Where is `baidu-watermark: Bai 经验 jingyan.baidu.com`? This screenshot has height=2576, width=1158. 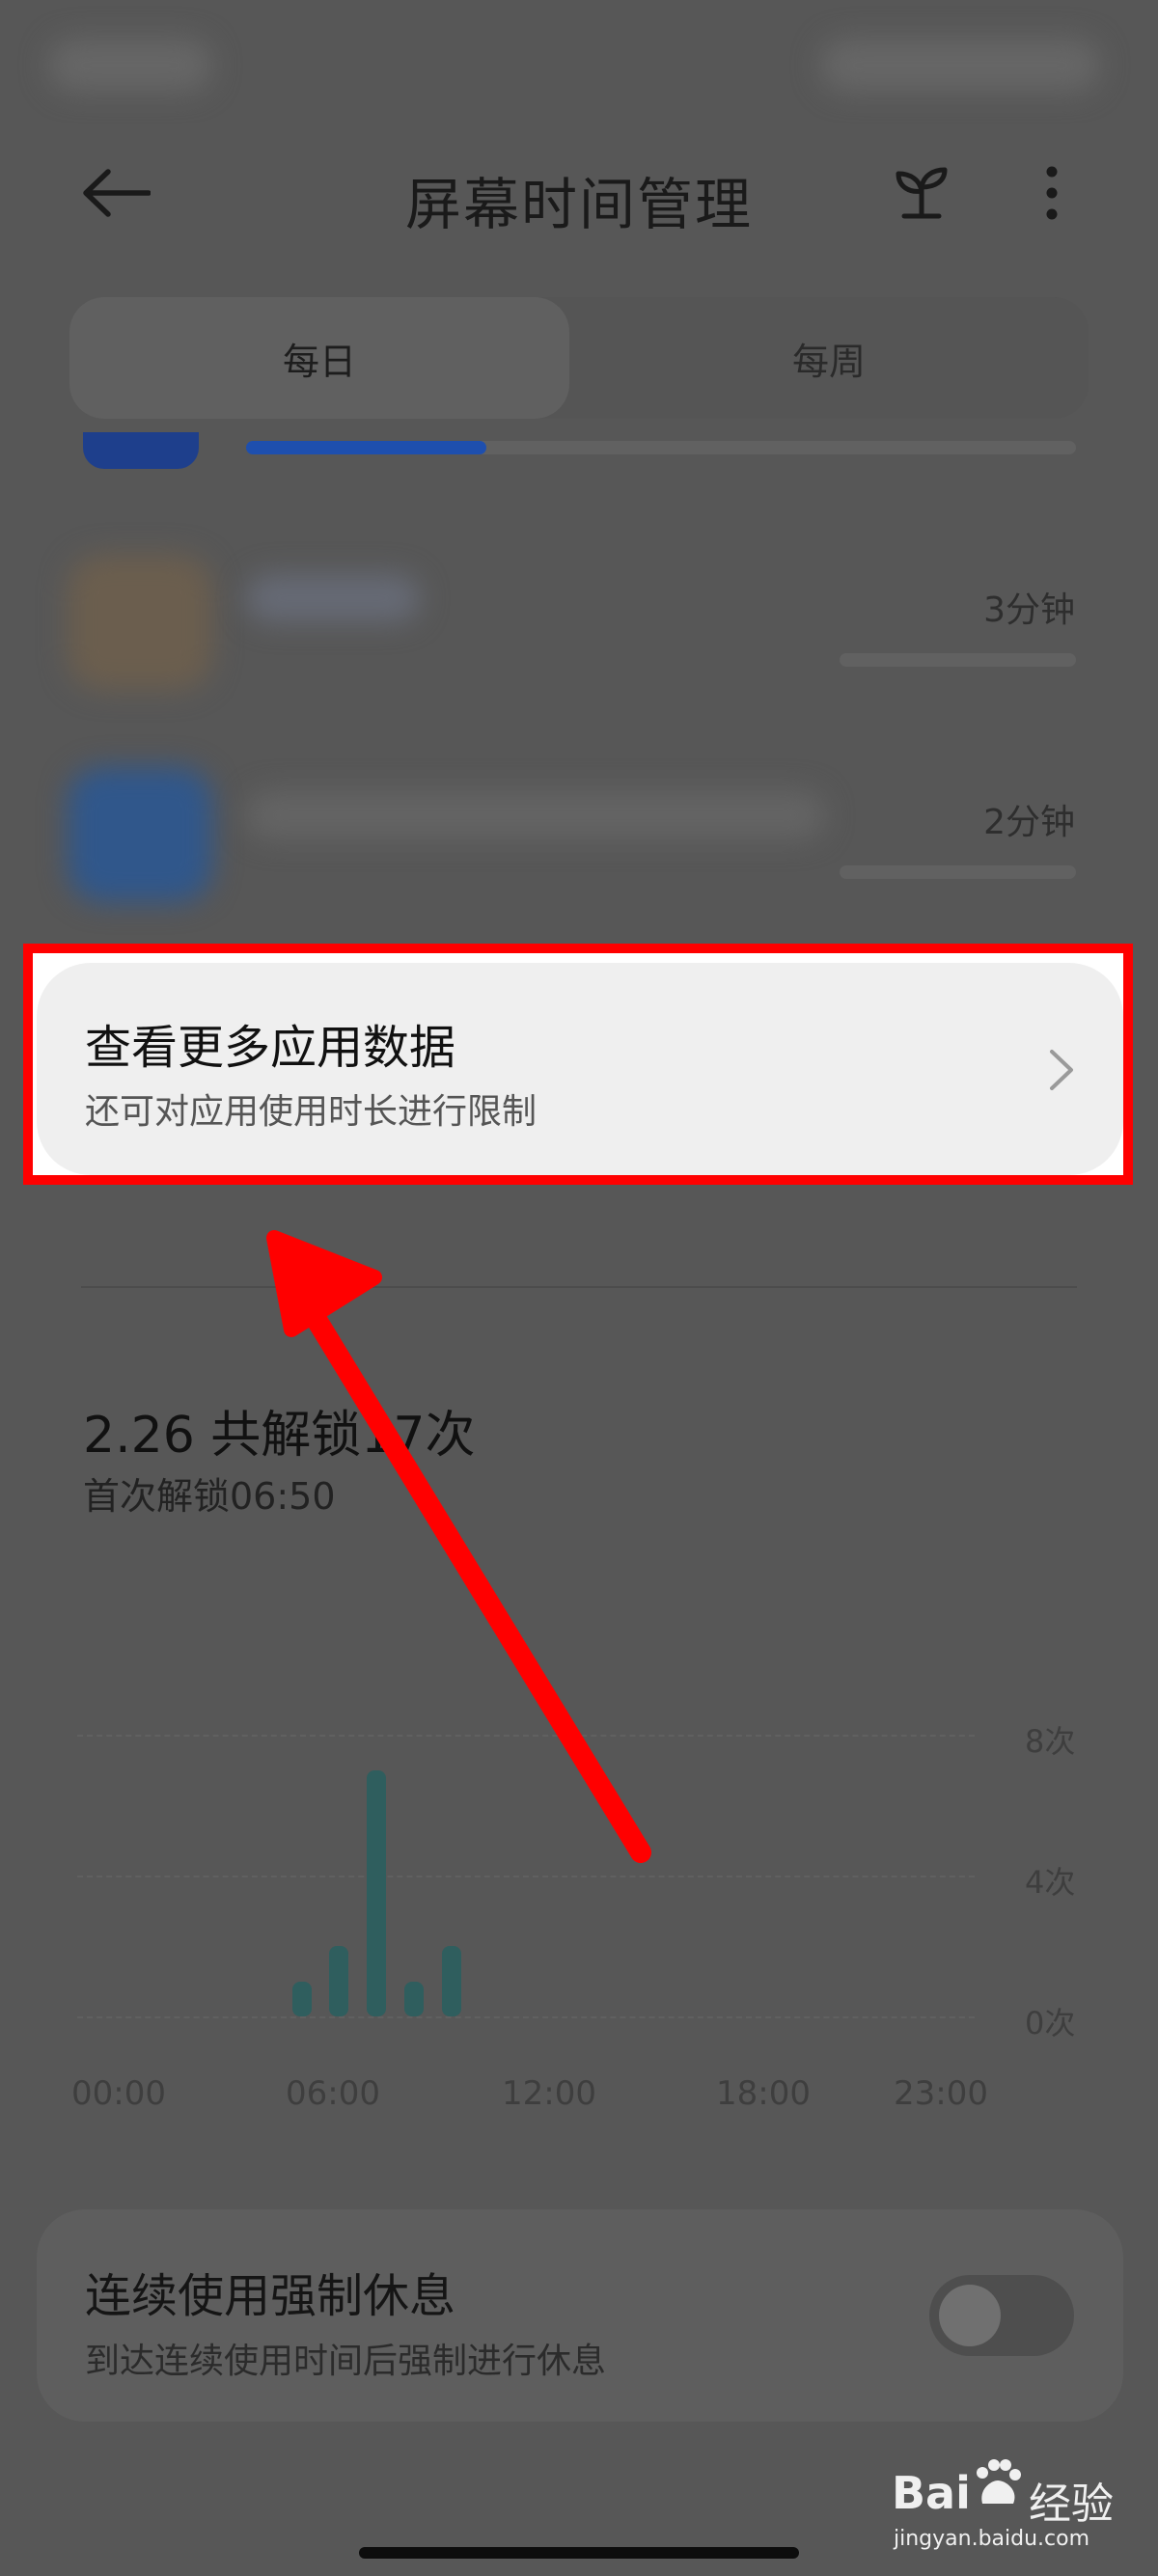
baidu-watermark: Bai 经验 jingyan.baidu.com is located at coordinates (1011, 2499).